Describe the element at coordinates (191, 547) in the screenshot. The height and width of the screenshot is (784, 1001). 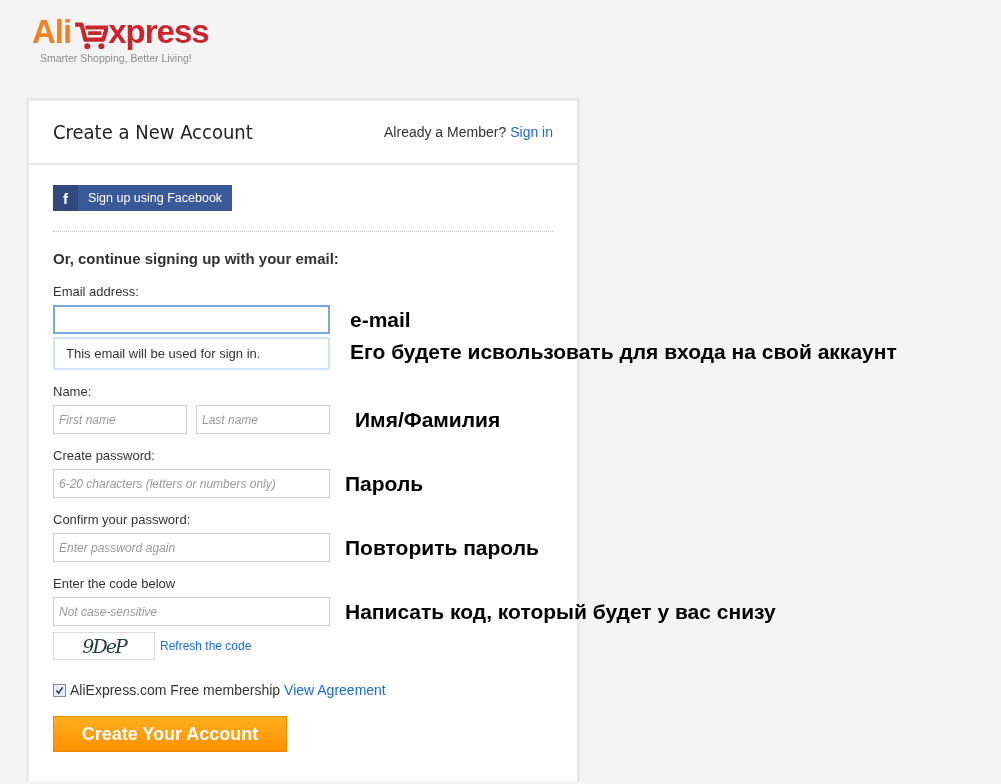
I see `input-field: Enter password again` at that location.